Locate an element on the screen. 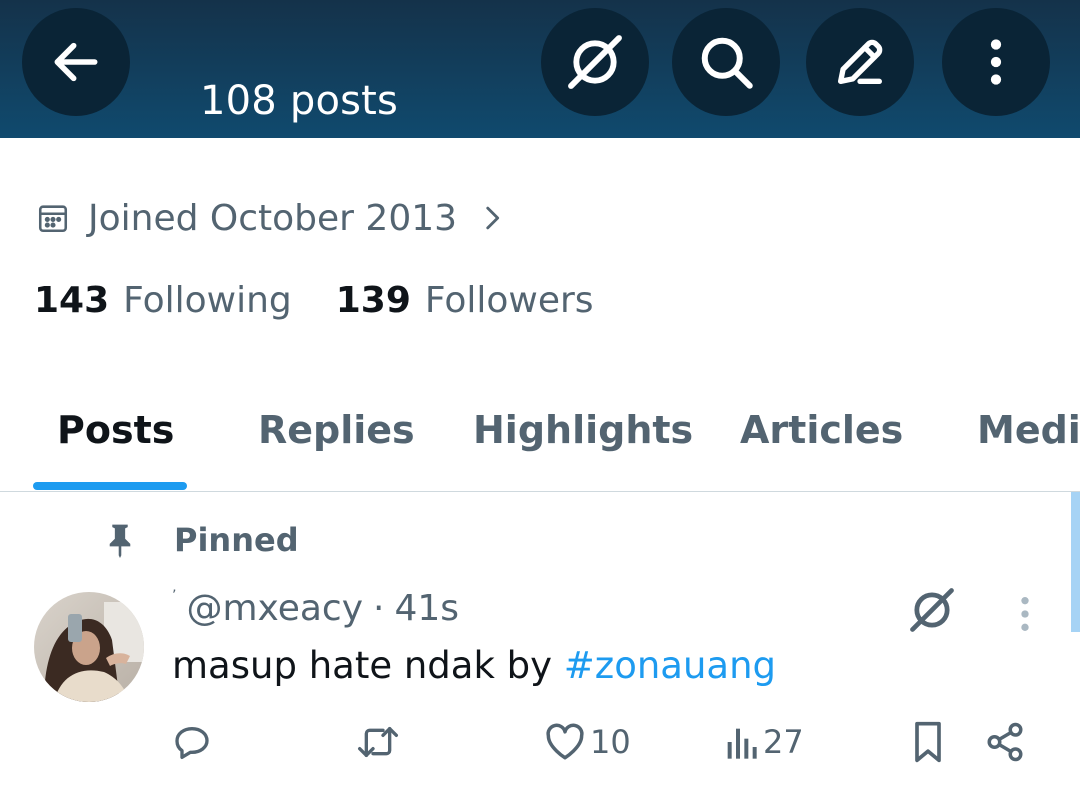 Image resolution: width=1080 pixels, height=788 pixels. reply-icon is located at coordinates (192, 743).